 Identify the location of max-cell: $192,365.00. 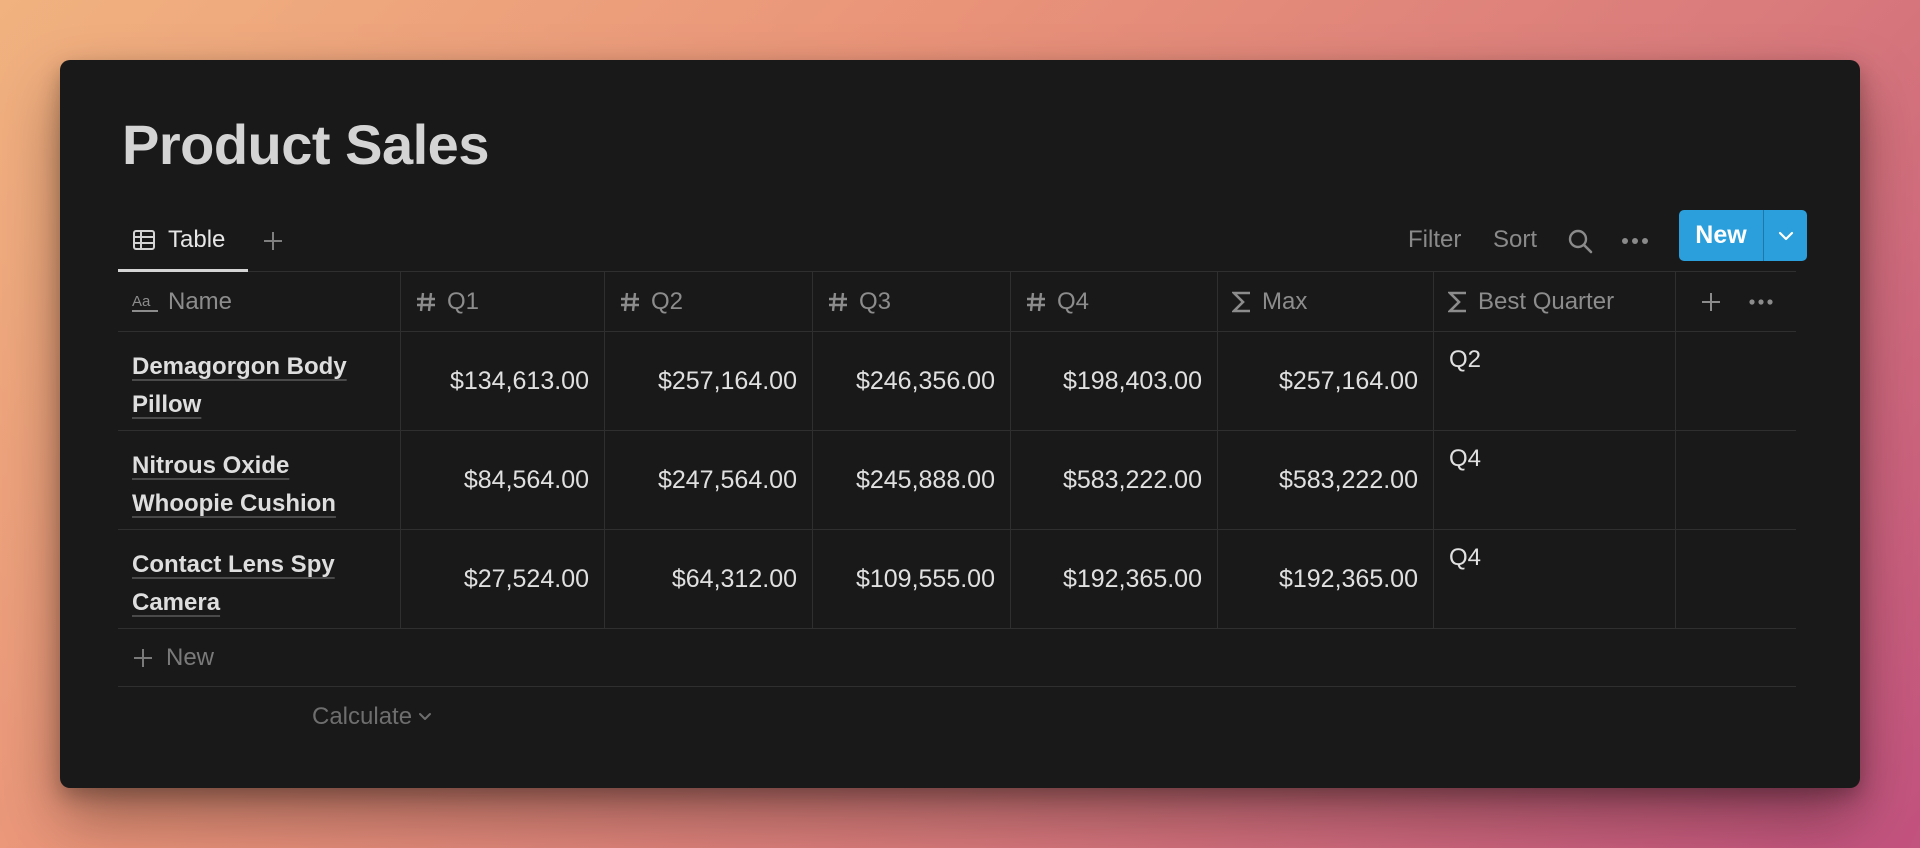
(1326, 579).